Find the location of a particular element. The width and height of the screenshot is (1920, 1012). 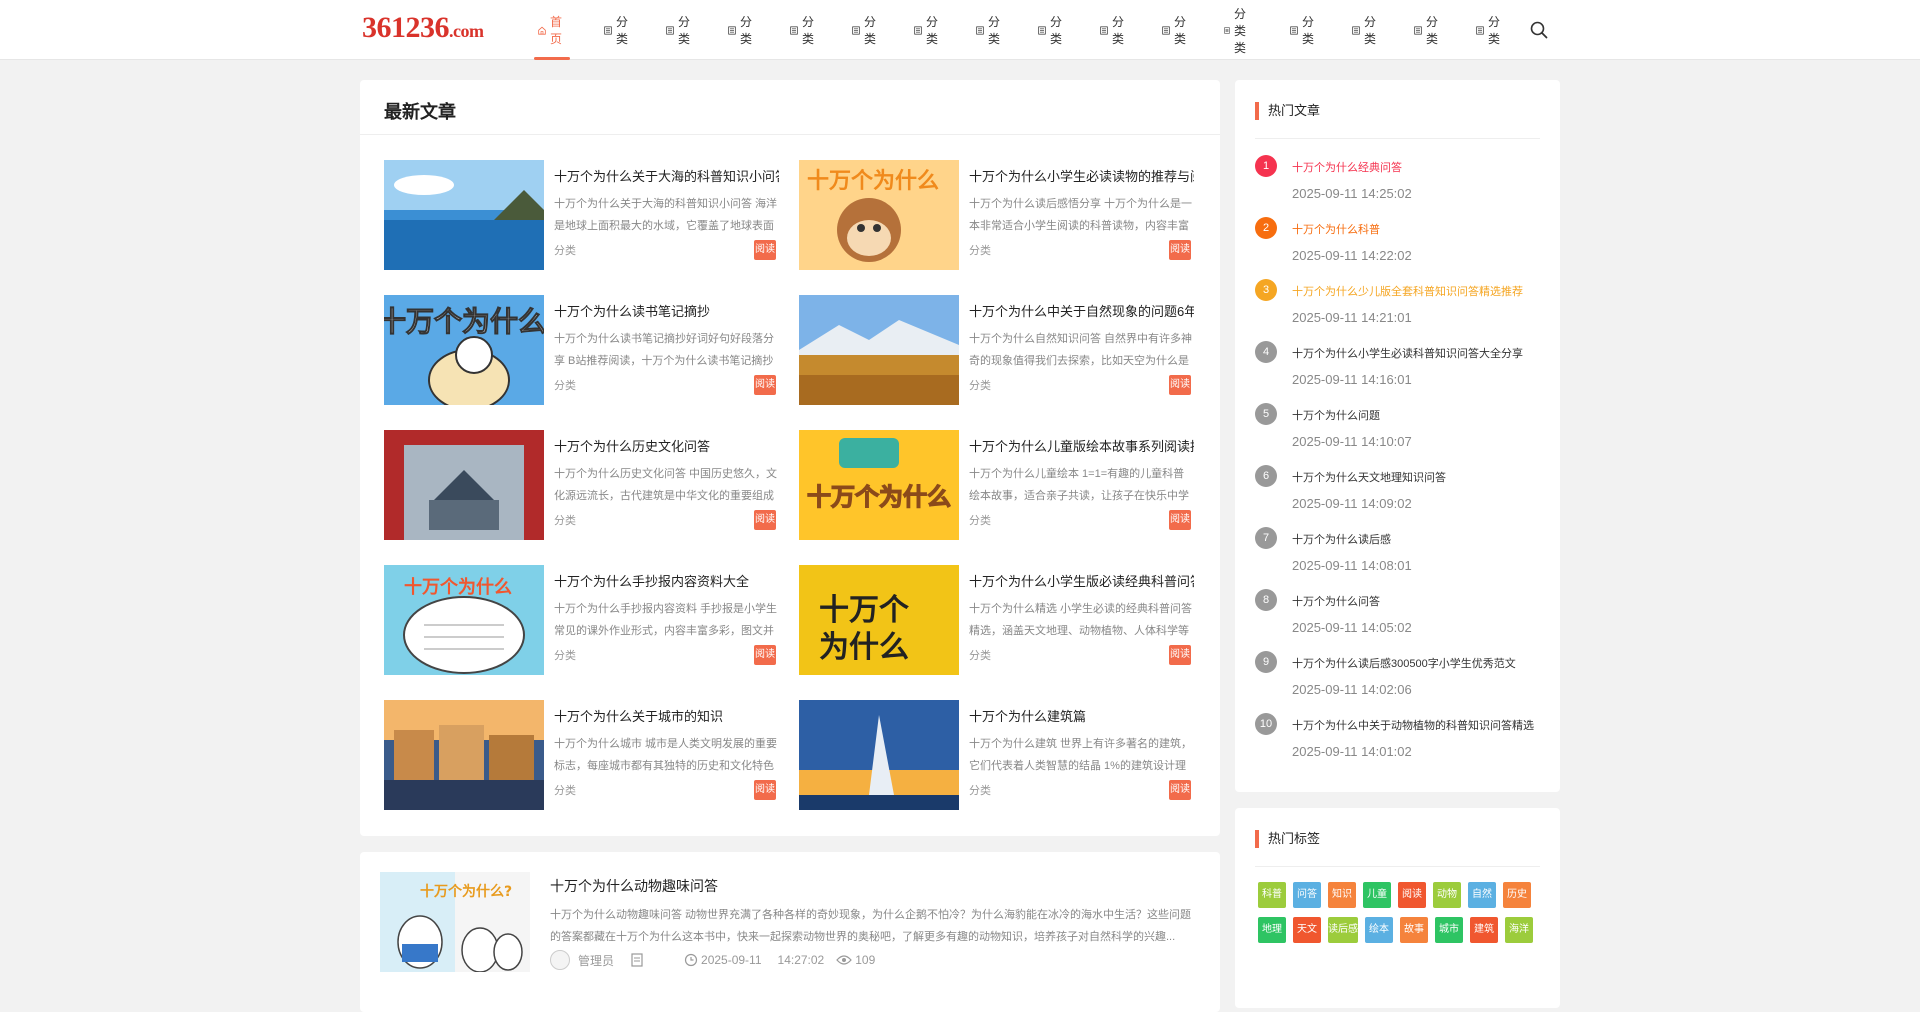

hot-article-item: 8 十万个为什么问答 2025-09-11 14:05:02 is located at coordinates (1400, 618).